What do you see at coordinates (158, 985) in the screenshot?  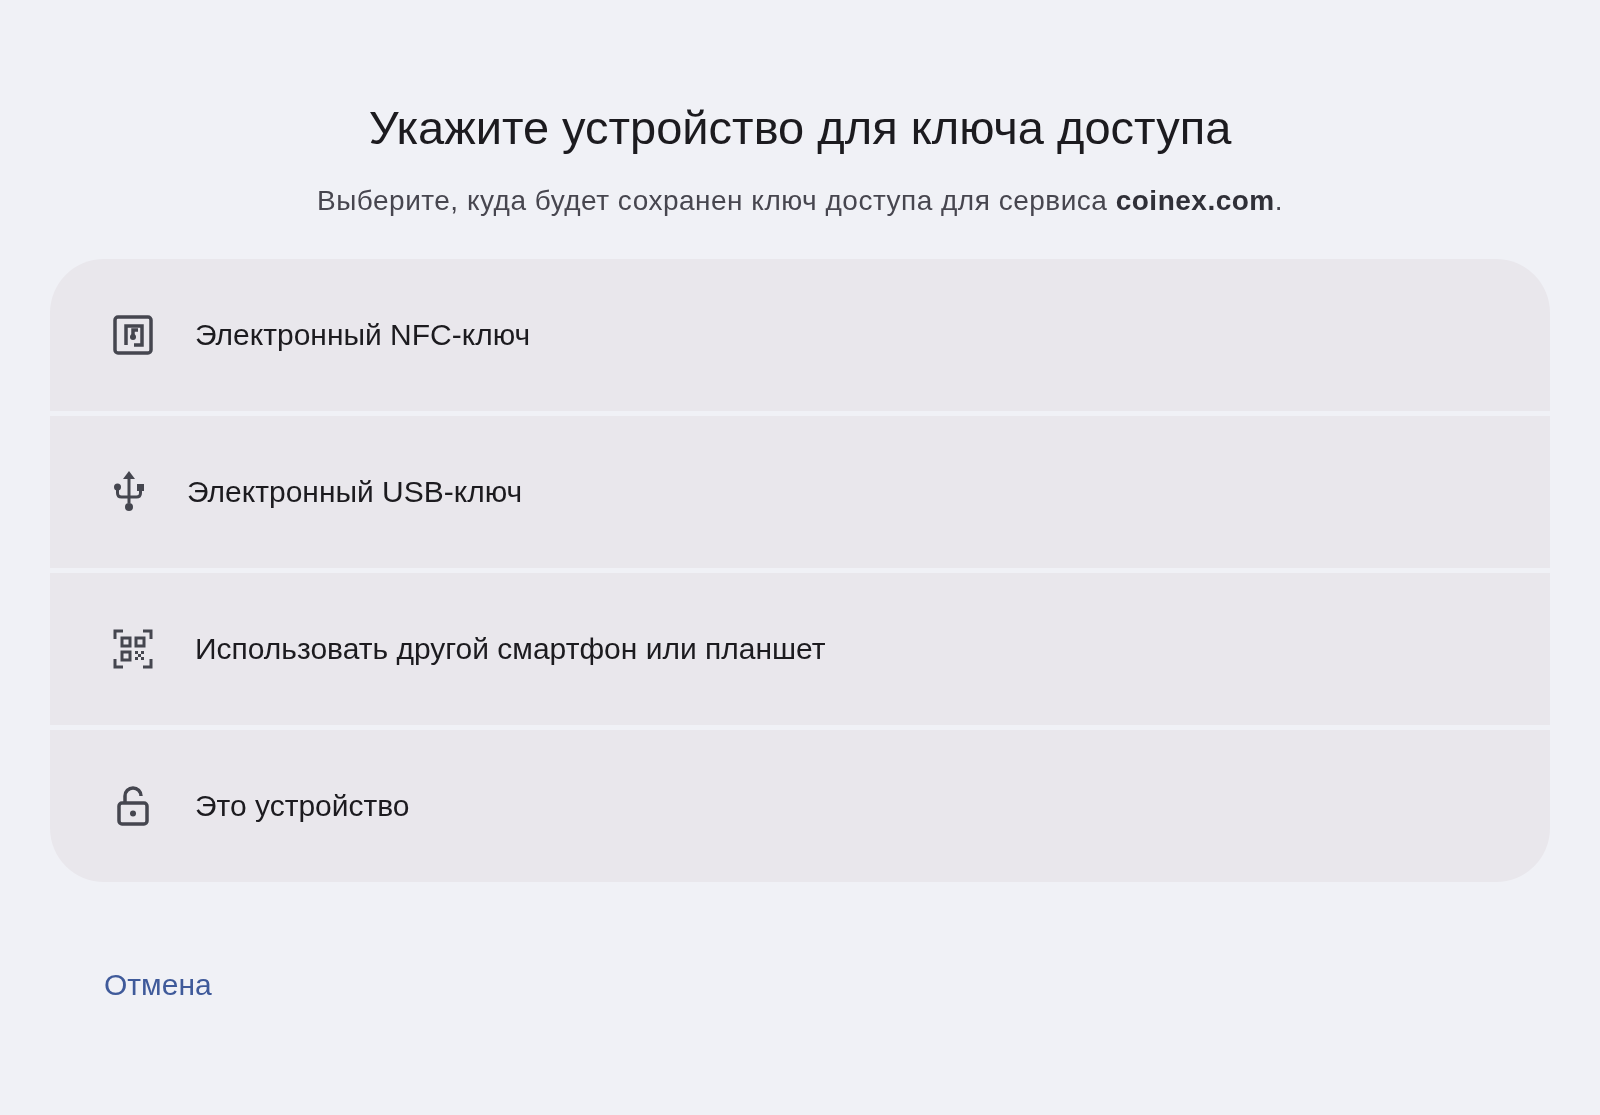 I see `cancel-button: Отмена` at bounding box center [158, 985].